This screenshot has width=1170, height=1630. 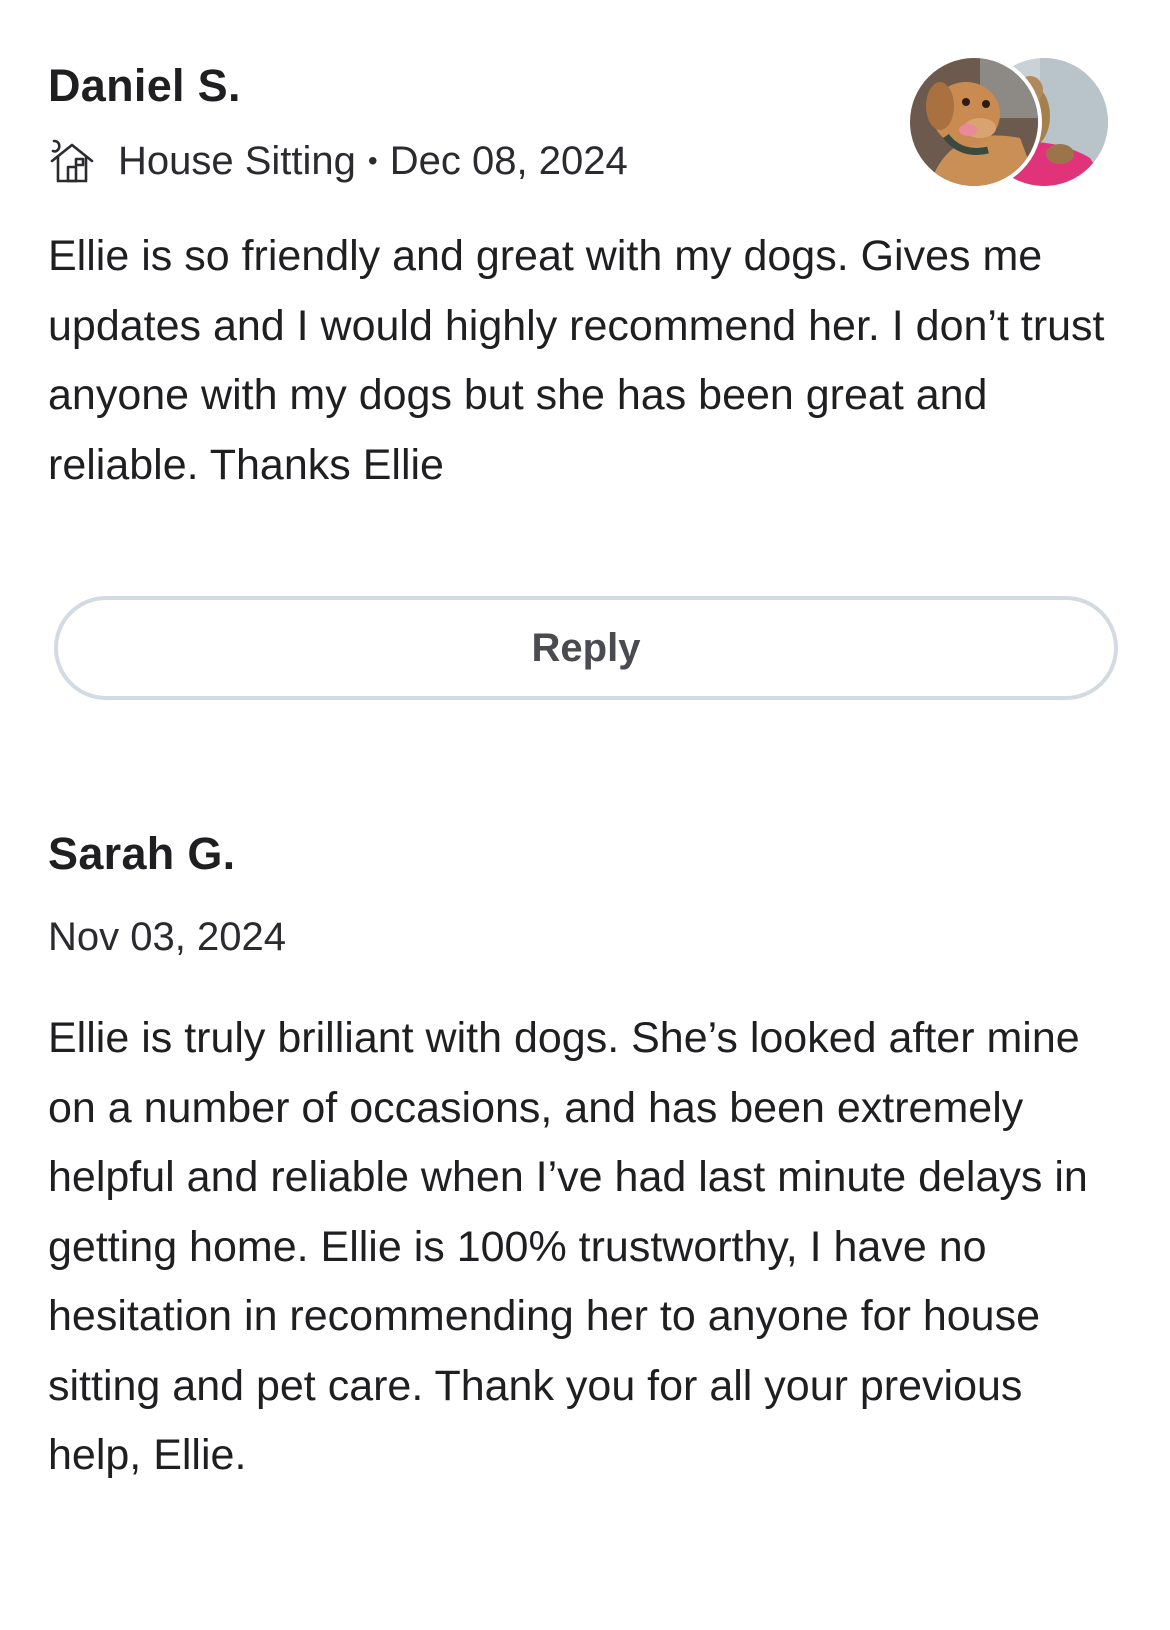 I want to click on reply-button: Reply, so click(x=586, y=648).